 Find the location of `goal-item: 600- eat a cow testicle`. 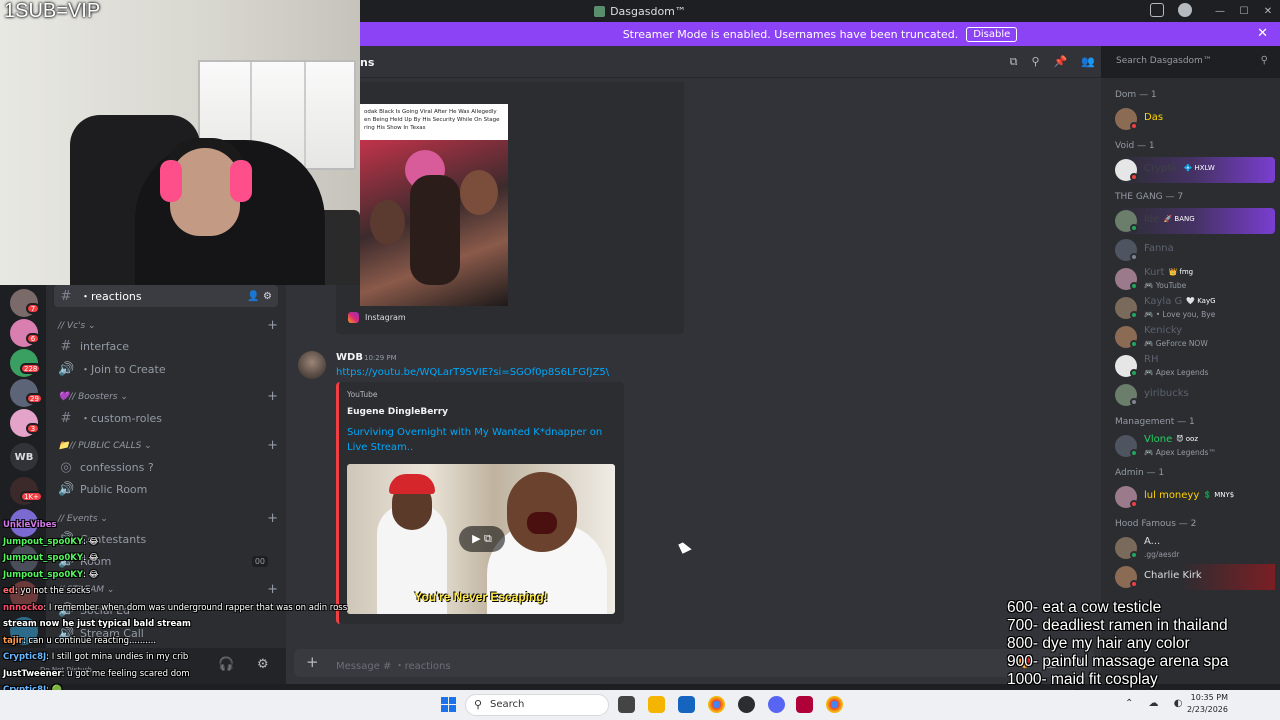

goal-item: 600- eat a cow testicle is located at coordinates (1084, 607).